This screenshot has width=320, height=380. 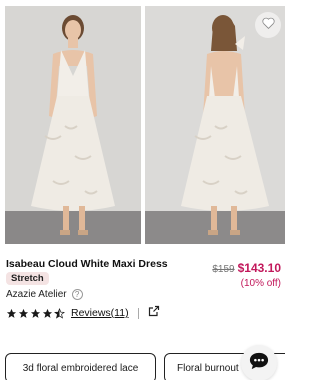 I want to click on heart-icon, so click(x=268, y=25).